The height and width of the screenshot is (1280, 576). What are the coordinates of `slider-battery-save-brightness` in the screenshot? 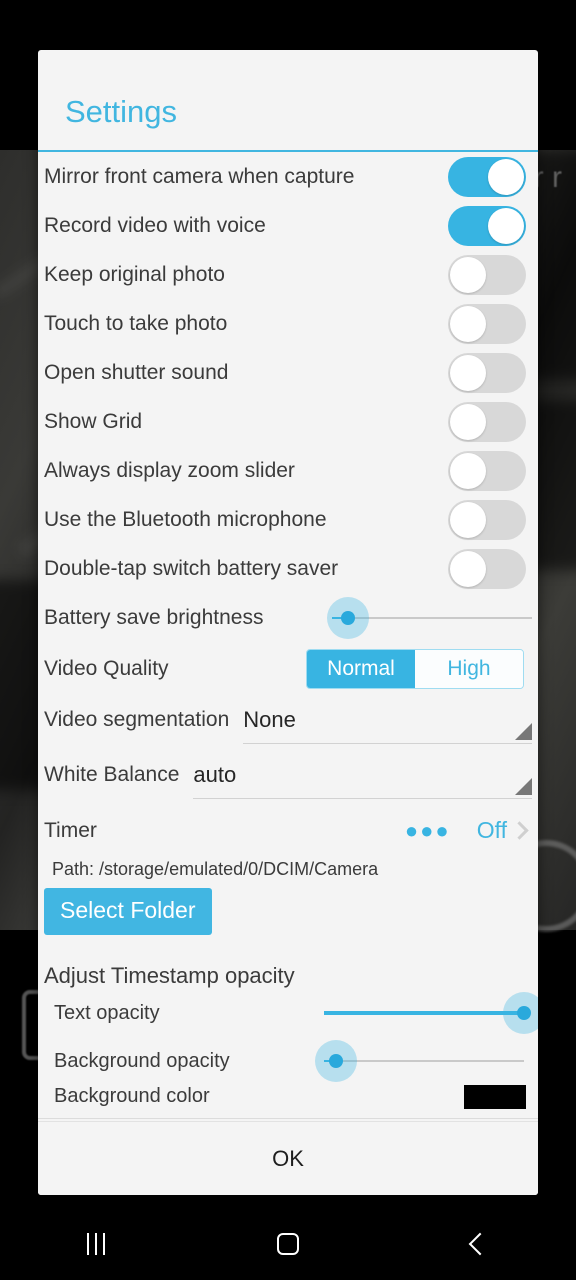 It's located at (429, 617).